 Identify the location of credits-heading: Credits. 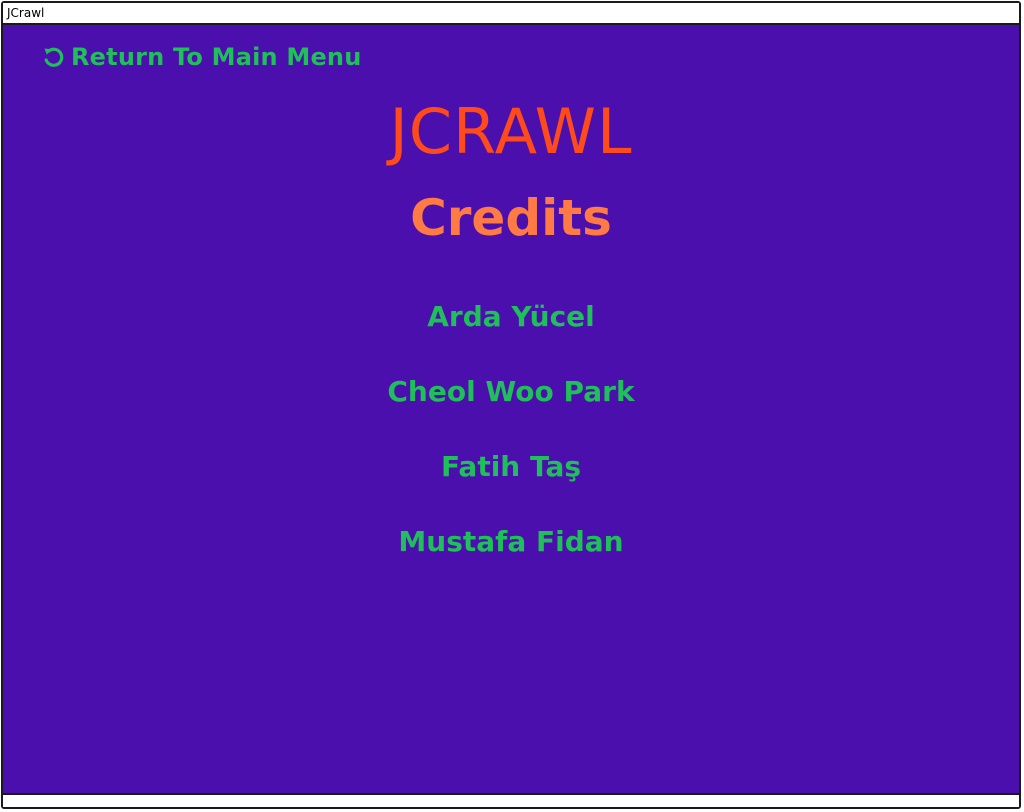
(511, 218).